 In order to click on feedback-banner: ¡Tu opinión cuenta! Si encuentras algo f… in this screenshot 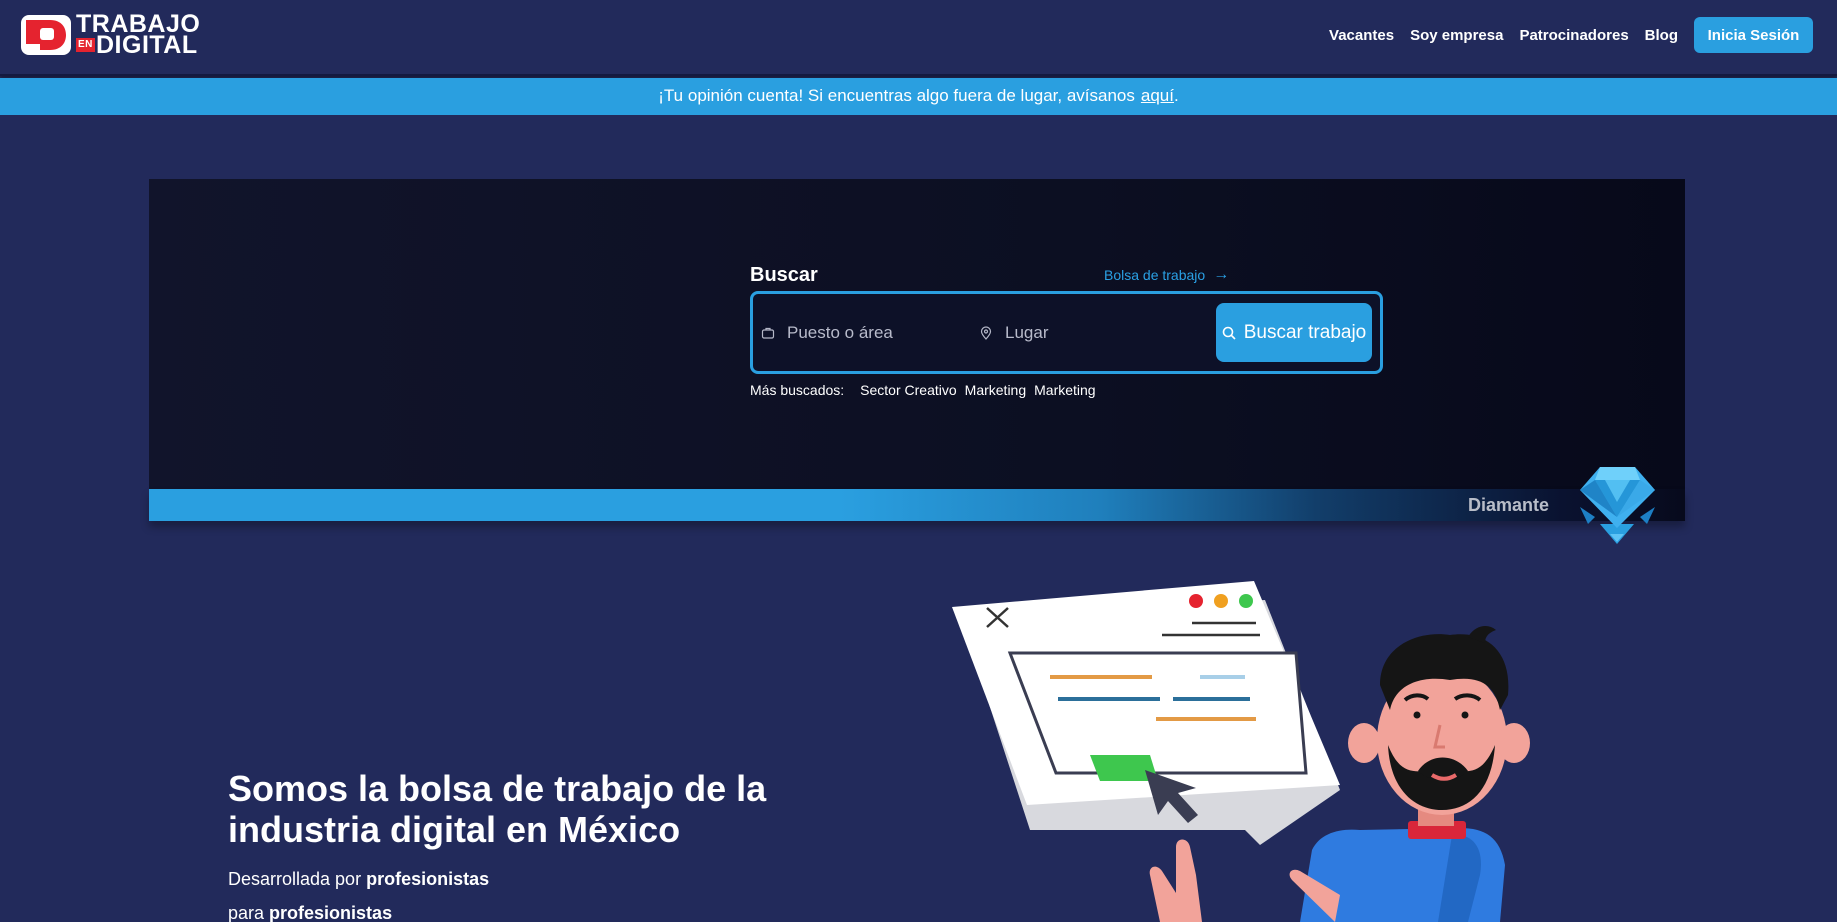, I will do `click(918, 96)`.